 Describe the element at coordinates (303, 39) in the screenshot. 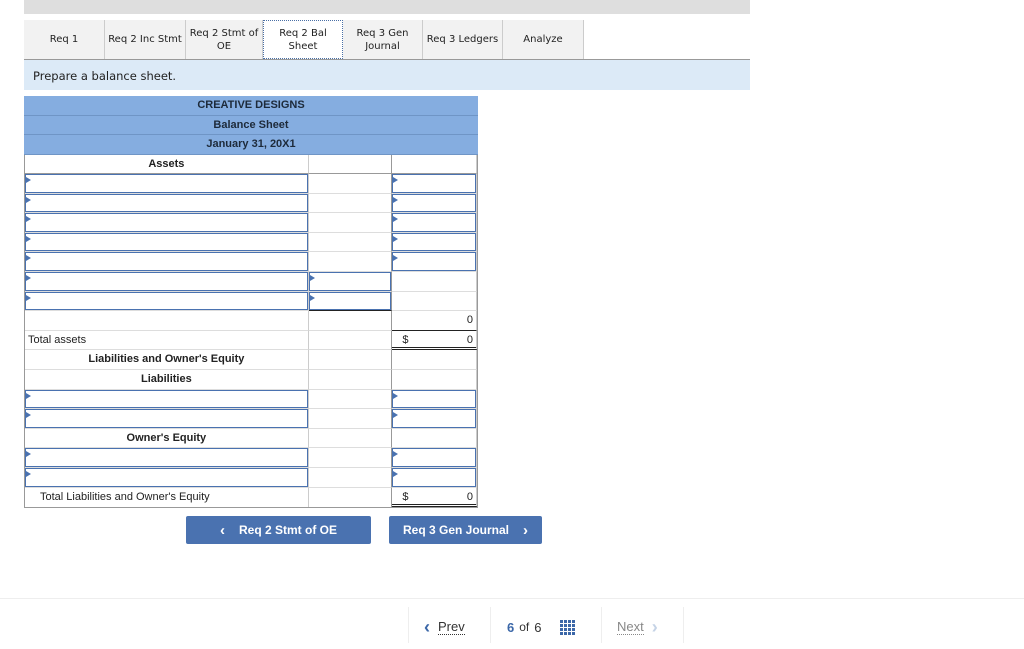

I see `tab-req-2-bal-sheet: Req 2 Bal Sheet` at that location.